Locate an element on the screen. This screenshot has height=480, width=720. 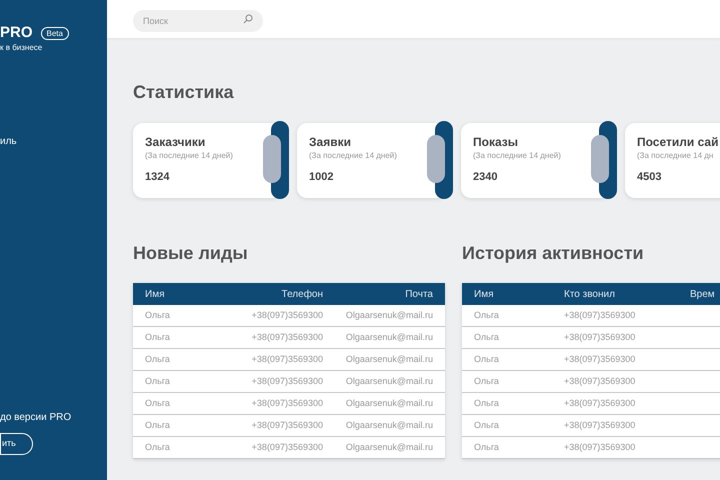
card-title: Посетили сай is located at coordinates (678, 142).